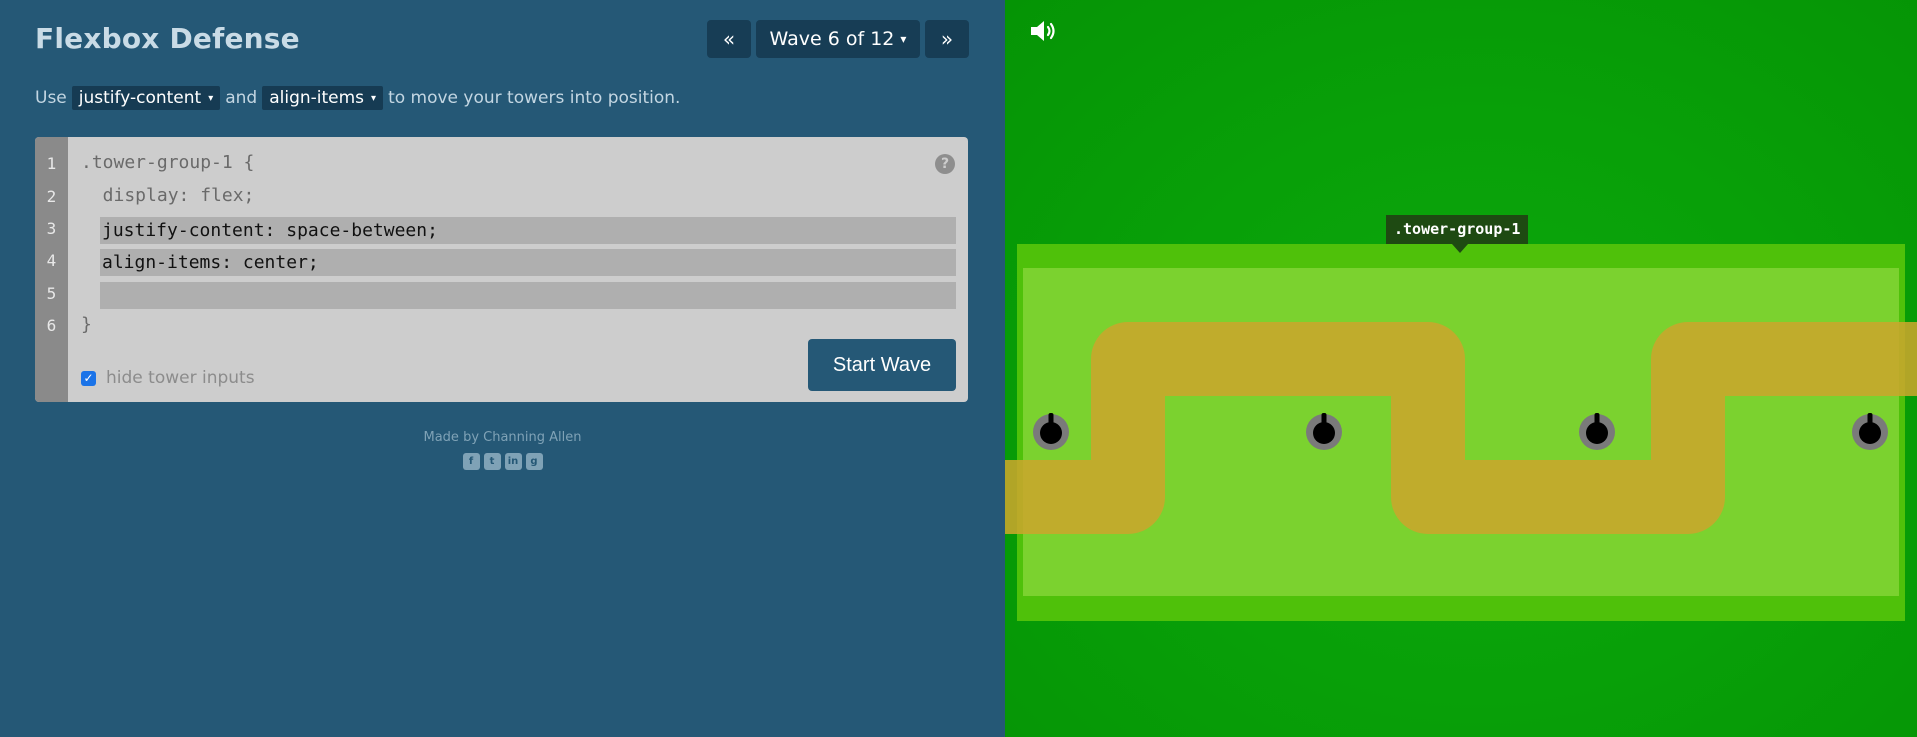  I want to click on code-selector-line: .tower-group-1 {, so click(168, 162).